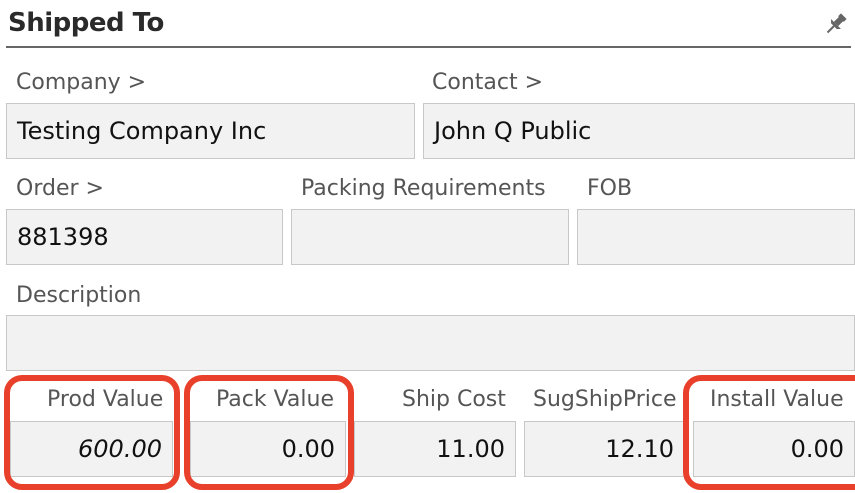 This screenshot has height=493, width=855. Describe the element at coordinates (716, 237) in the screenshot. I see `fob-field` at that location.